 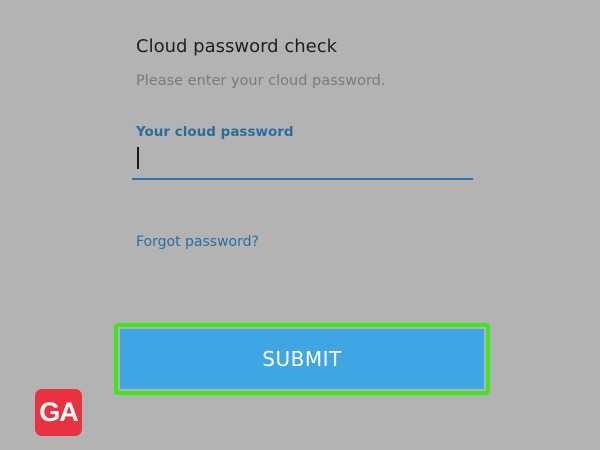 I want to click on forgot-password-link: Forgot password?, so click(x=197, y=242).